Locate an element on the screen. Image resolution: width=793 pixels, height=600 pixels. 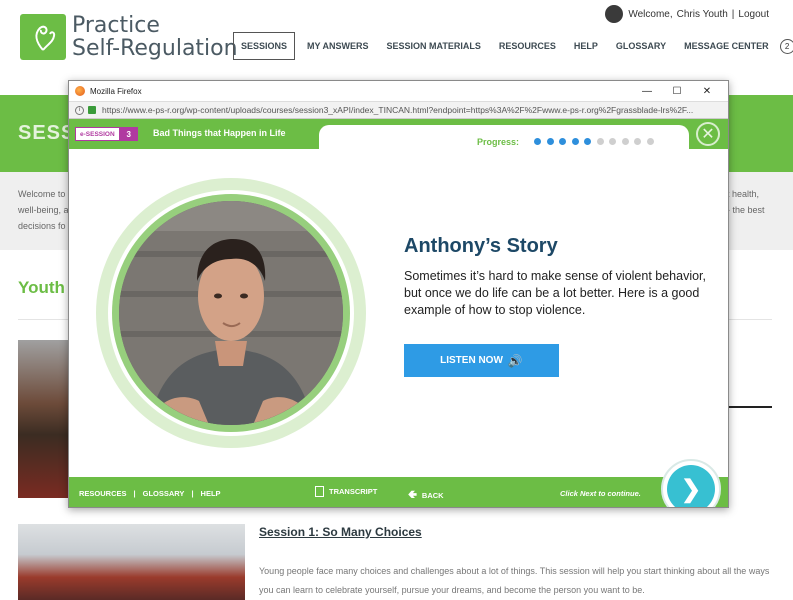
course-title: Bad Things that Happen in Life is located at coordinates (219, 133).